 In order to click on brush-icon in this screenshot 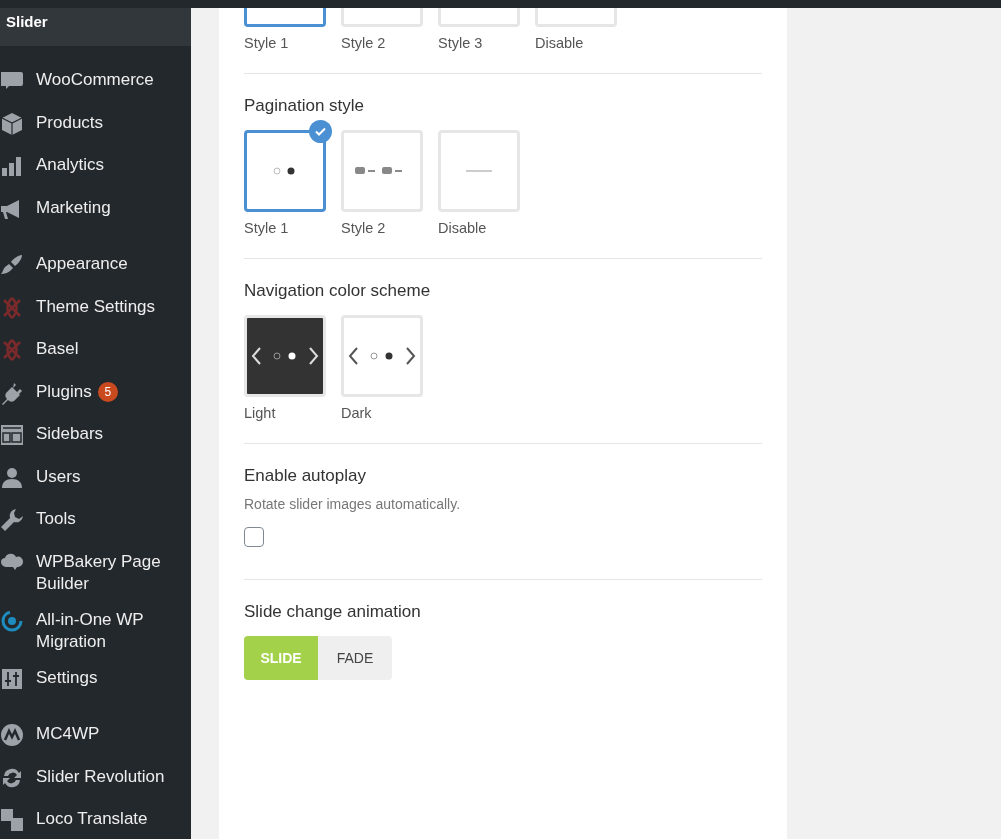, I will do `click(12, 265)`.